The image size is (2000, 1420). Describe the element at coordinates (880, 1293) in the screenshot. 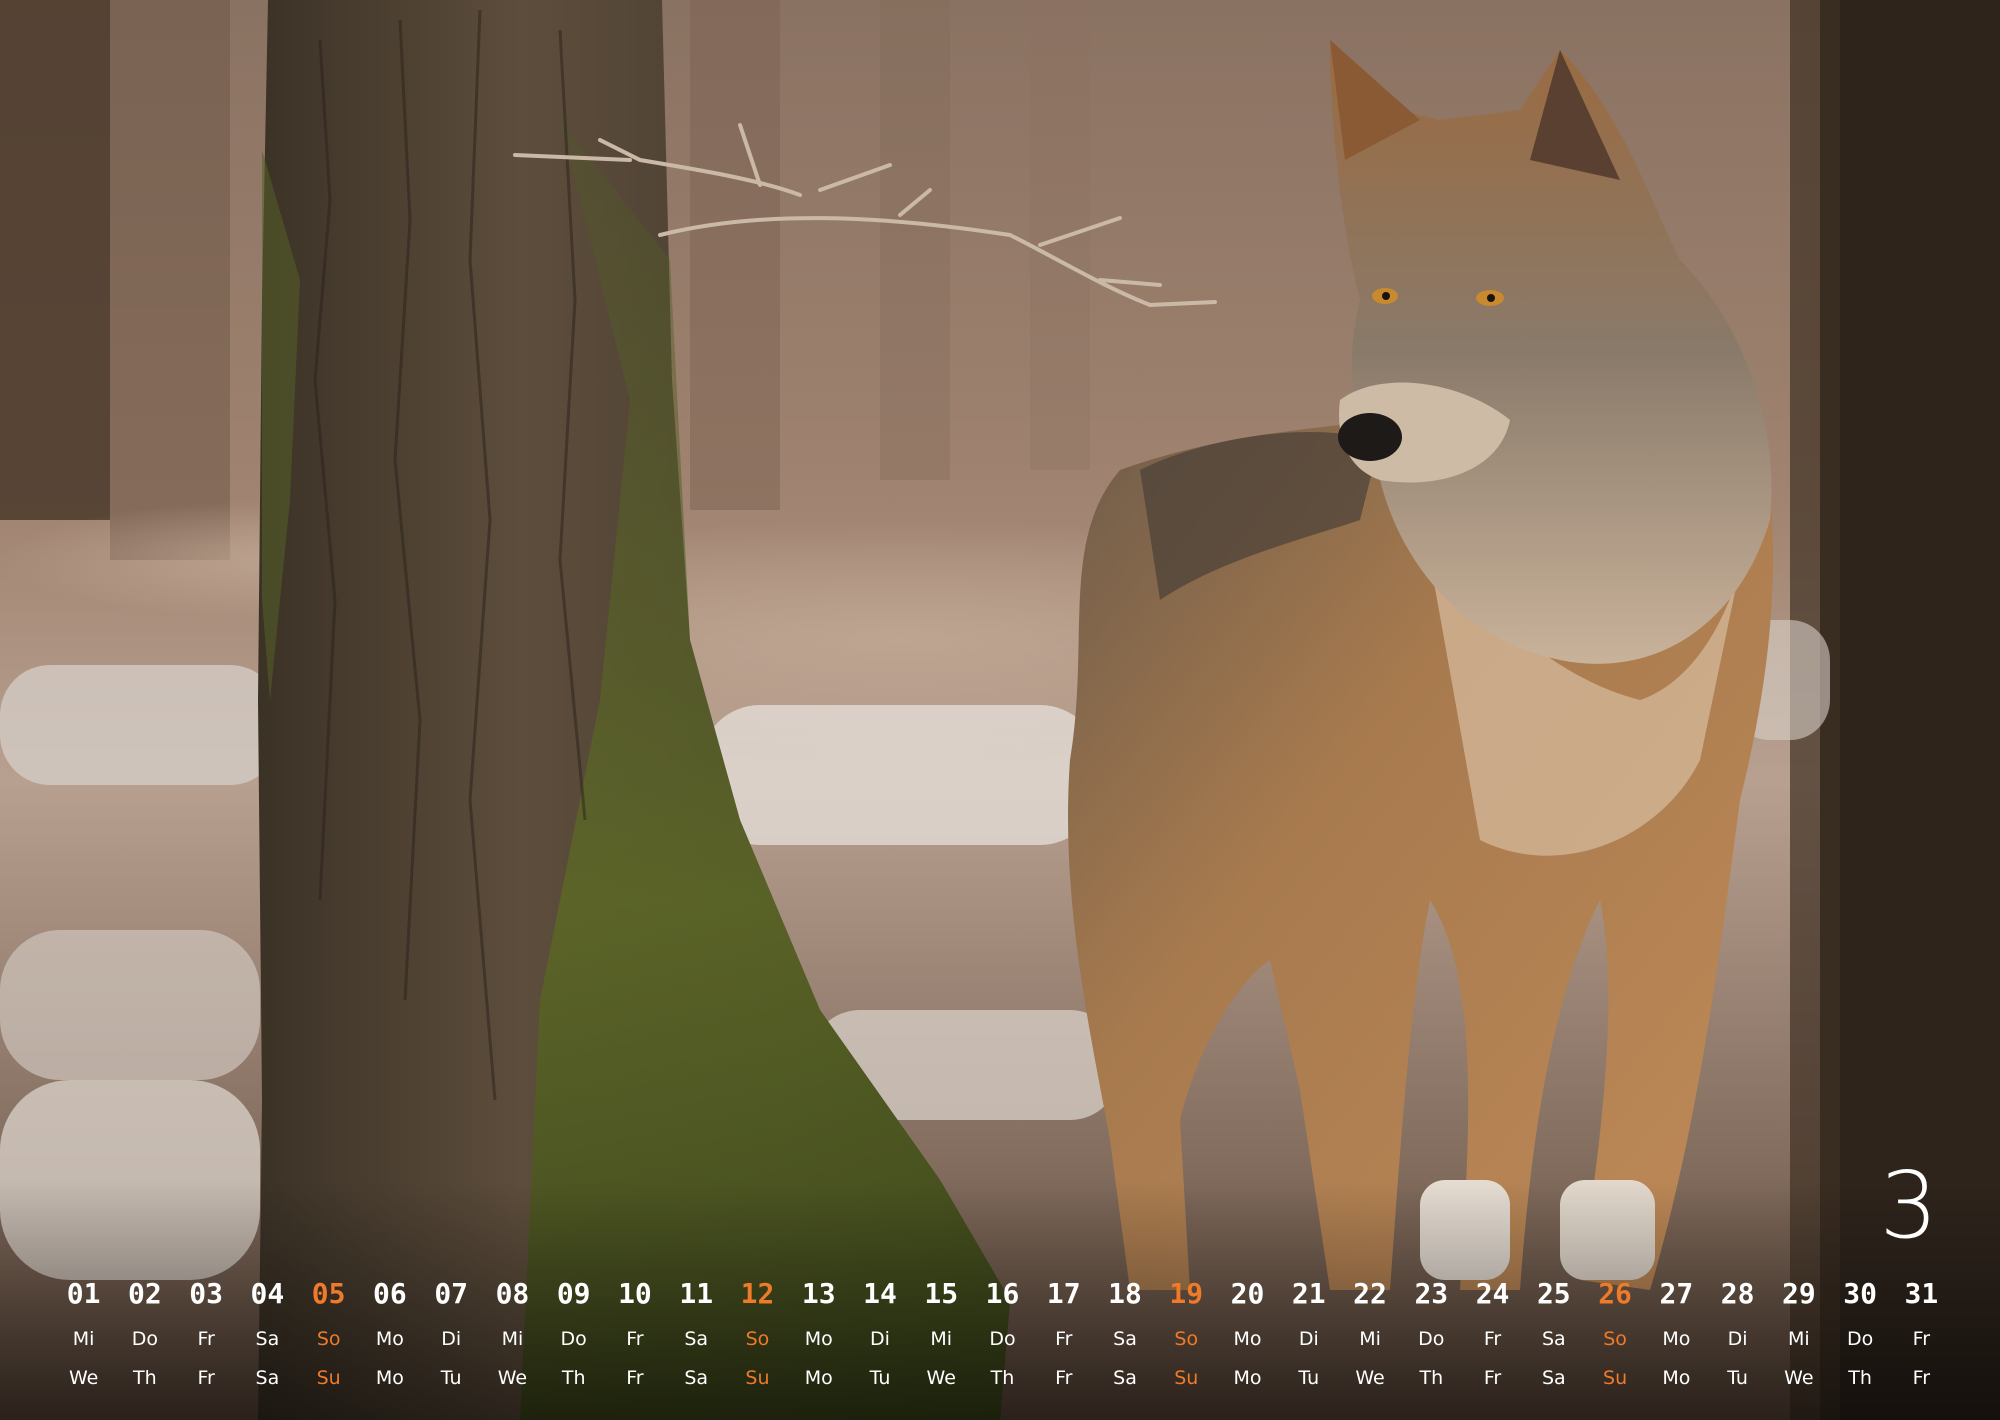

I see `day-number: 14` at that location.